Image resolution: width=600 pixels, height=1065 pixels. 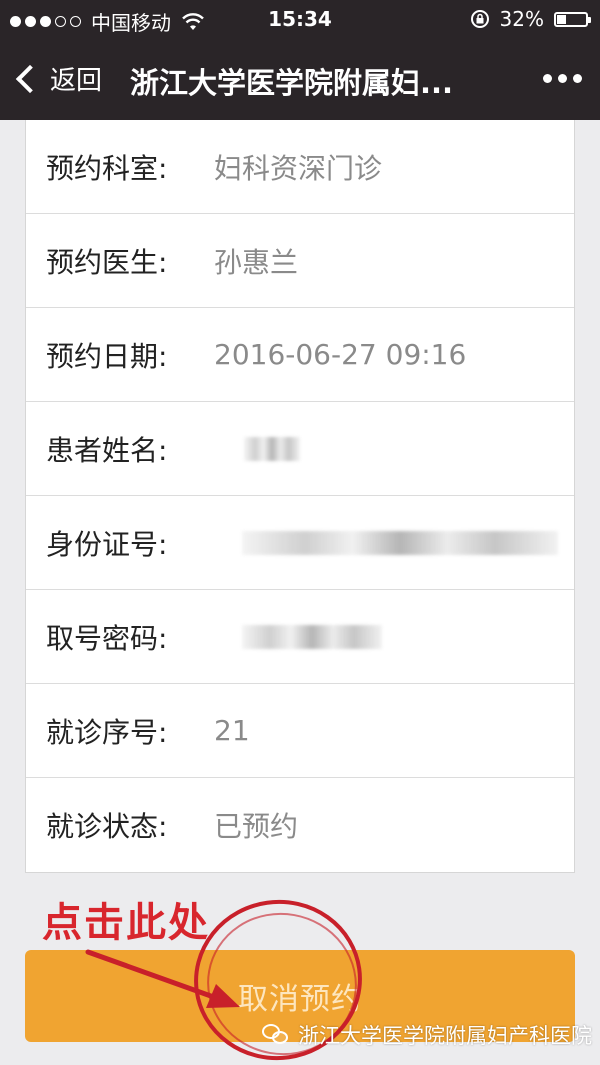 What do you see at coordinates (300, 20) in the screenshot?
I see `status-bar: 中国移动 15:34 32%` at bounding box center [300, 20].